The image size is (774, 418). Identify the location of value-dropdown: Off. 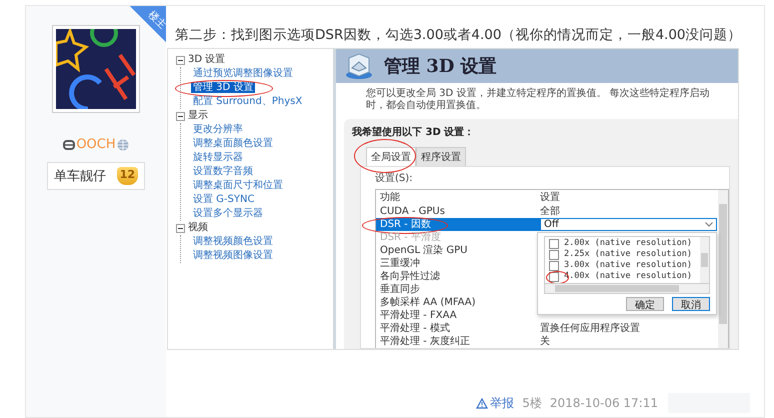
(628, 224).